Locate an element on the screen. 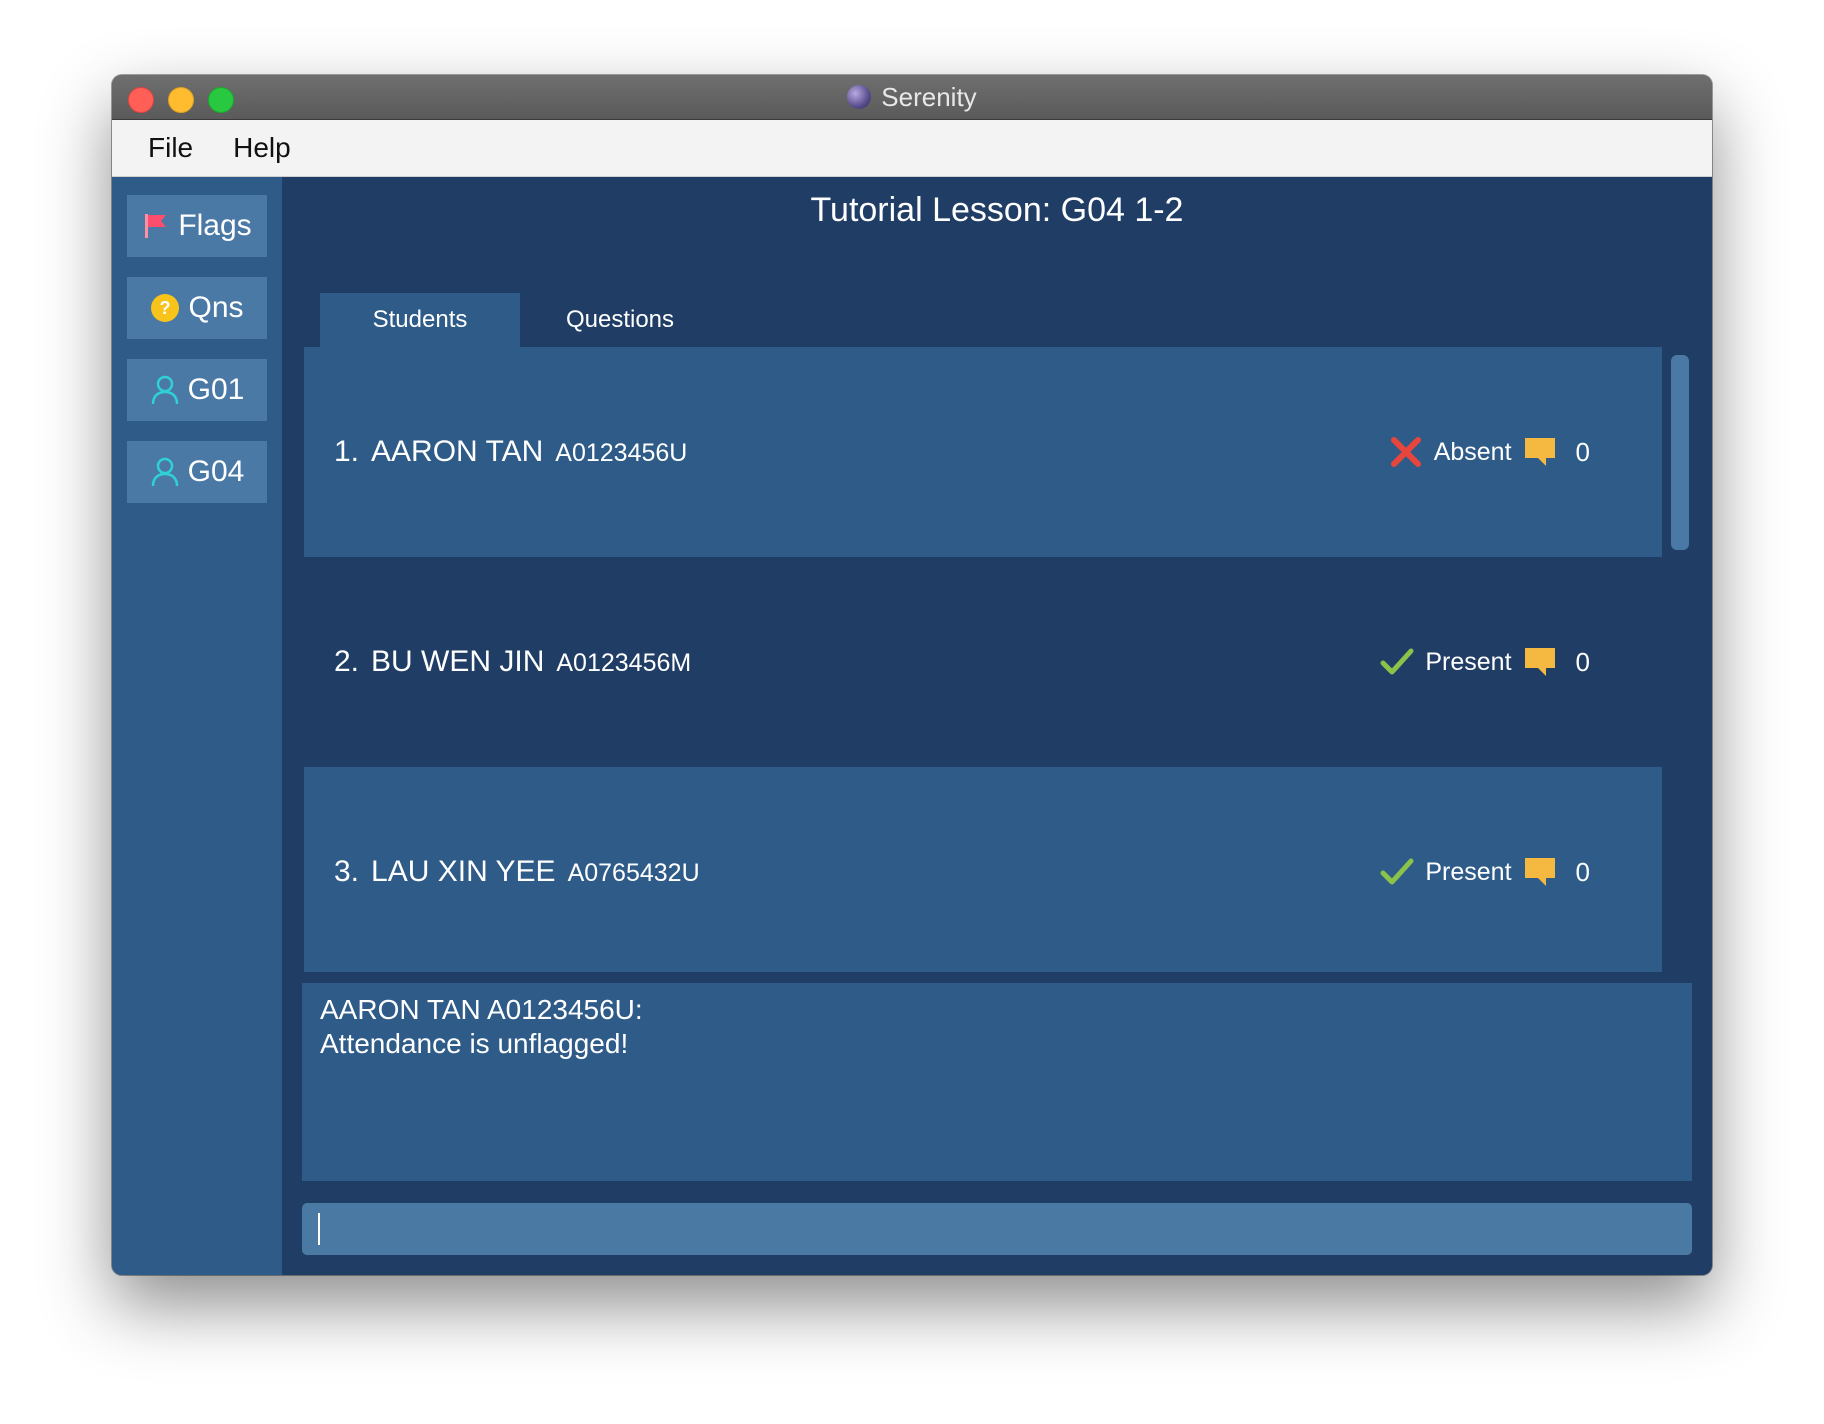 This screenshot has height=1424, width=1824. student-name: LAU XIN YEE is located at coordinates (463, 871).